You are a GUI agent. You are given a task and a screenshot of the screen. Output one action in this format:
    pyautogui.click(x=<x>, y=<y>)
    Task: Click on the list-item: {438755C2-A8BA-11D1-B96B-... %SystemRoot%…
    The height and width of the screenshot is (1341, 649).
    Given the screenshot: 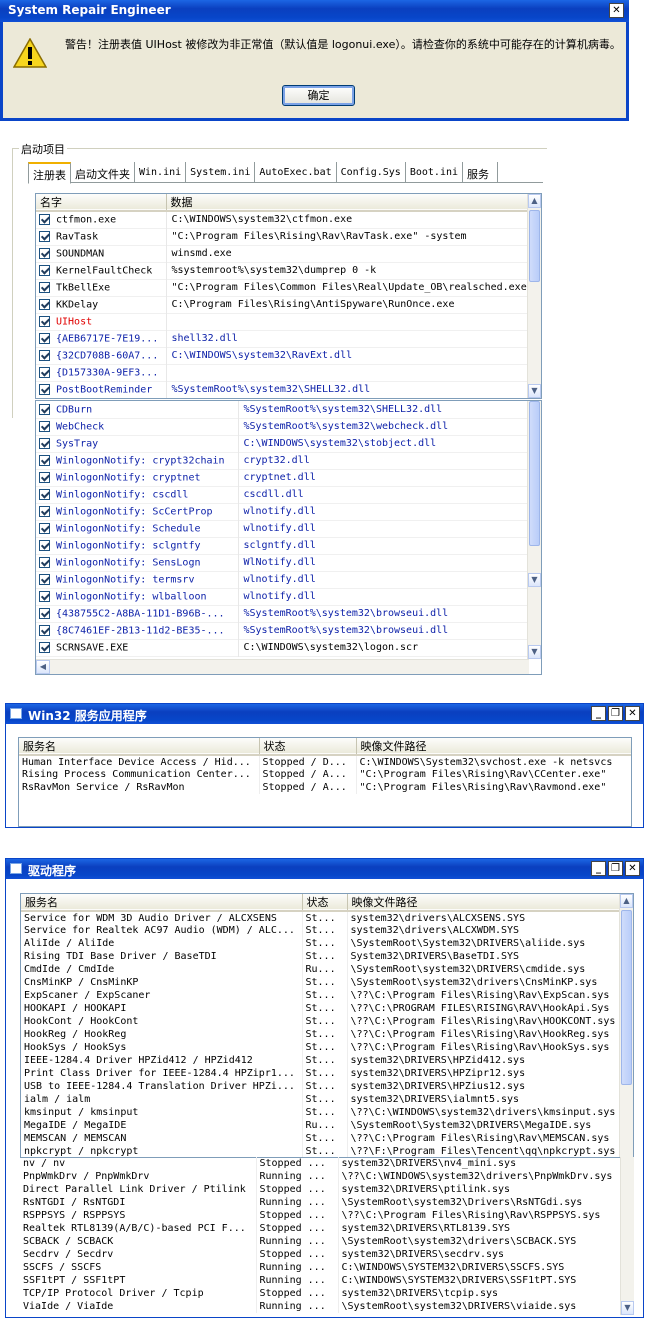 What is the action you would take?
    pyautogui.click(x=282, y=613)
    